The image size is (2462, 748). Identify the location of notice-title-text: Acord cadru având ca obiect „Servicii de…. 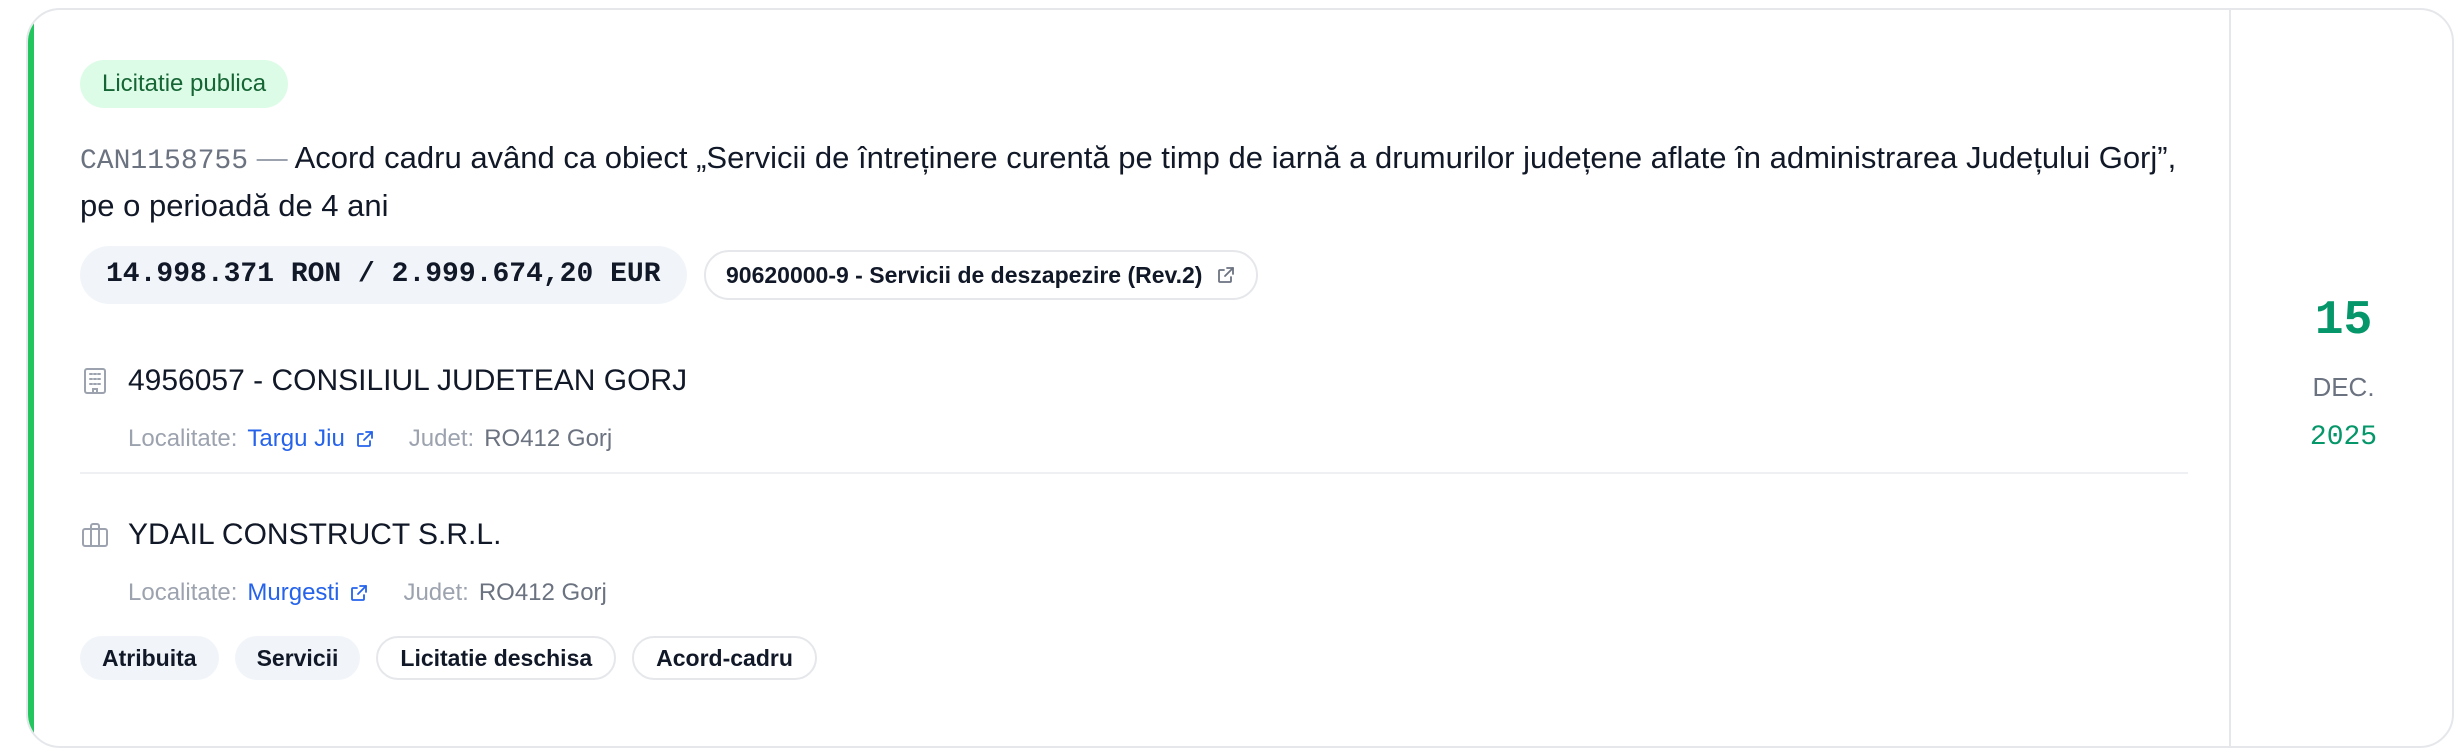
(1128, 181).